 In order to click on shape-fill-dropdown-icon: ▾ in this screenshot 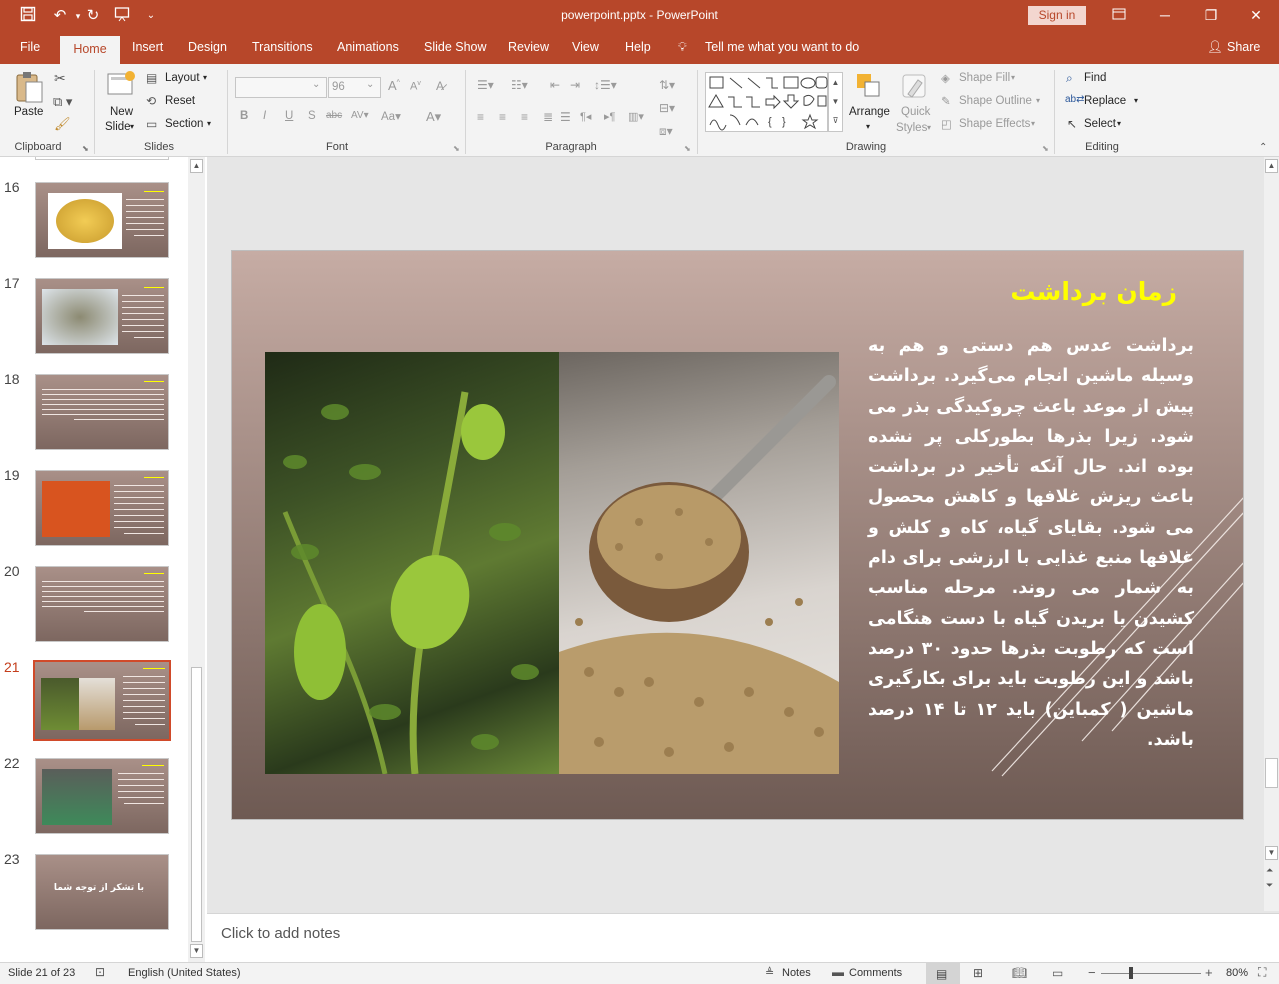, I will do `click(1013, 77)`.